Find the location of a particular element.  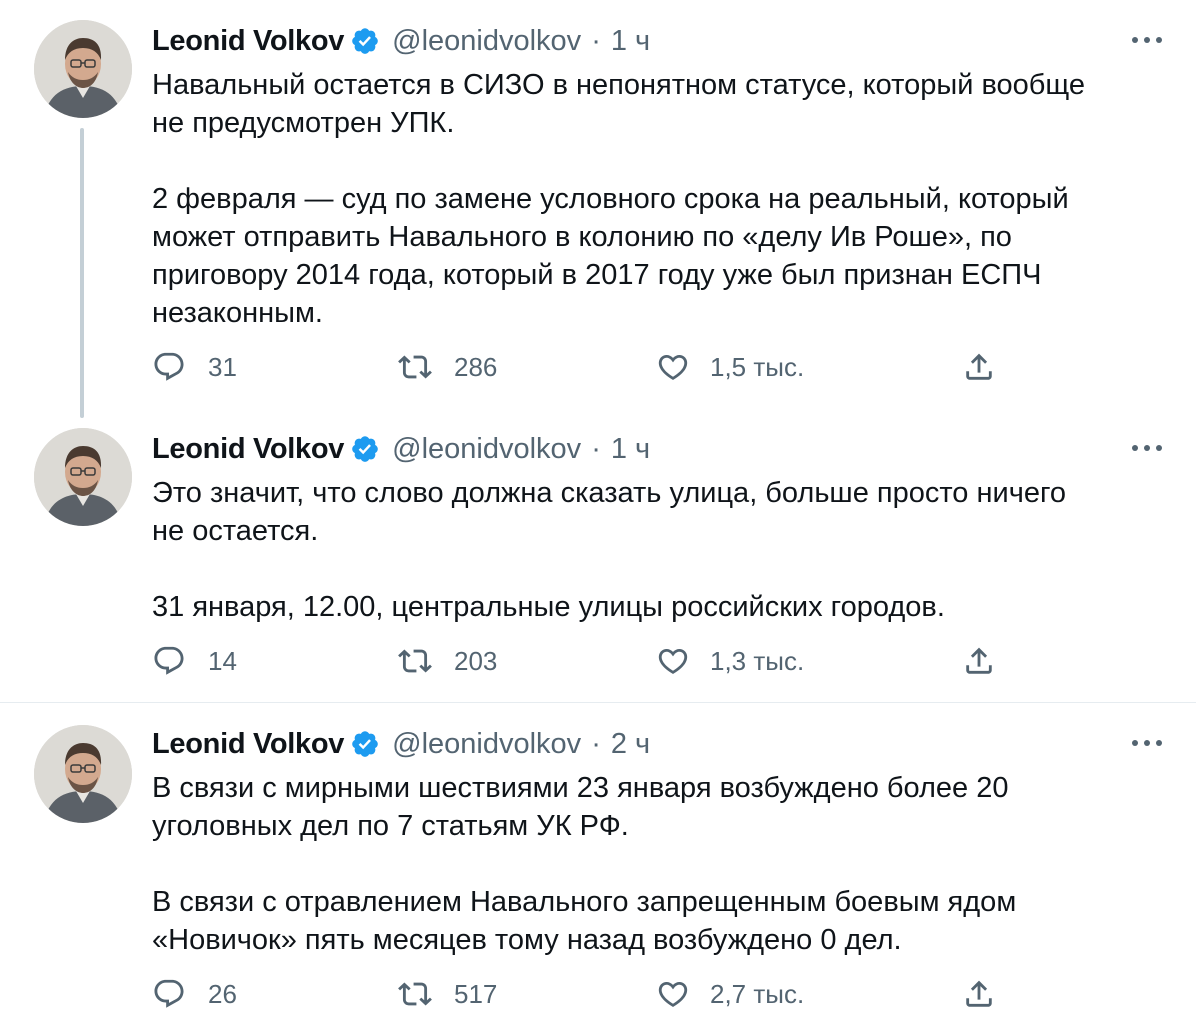

retweet-button: 286 is located at coordinates (447, 367).